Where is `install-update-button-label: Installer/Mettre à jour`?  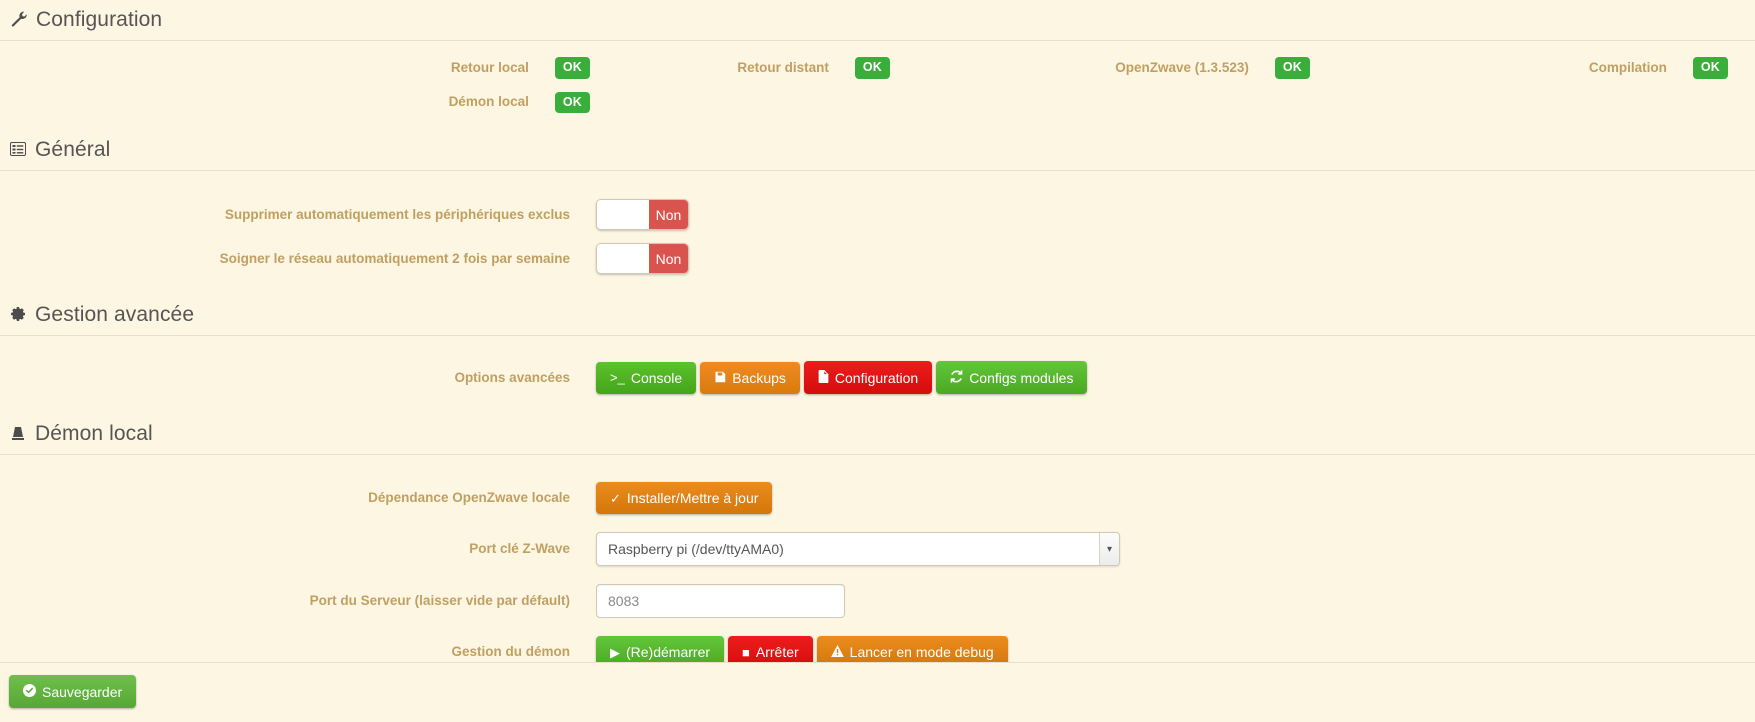
install-update-button-label: Installer/Mettre à jour is located at coordinates (692, 498).